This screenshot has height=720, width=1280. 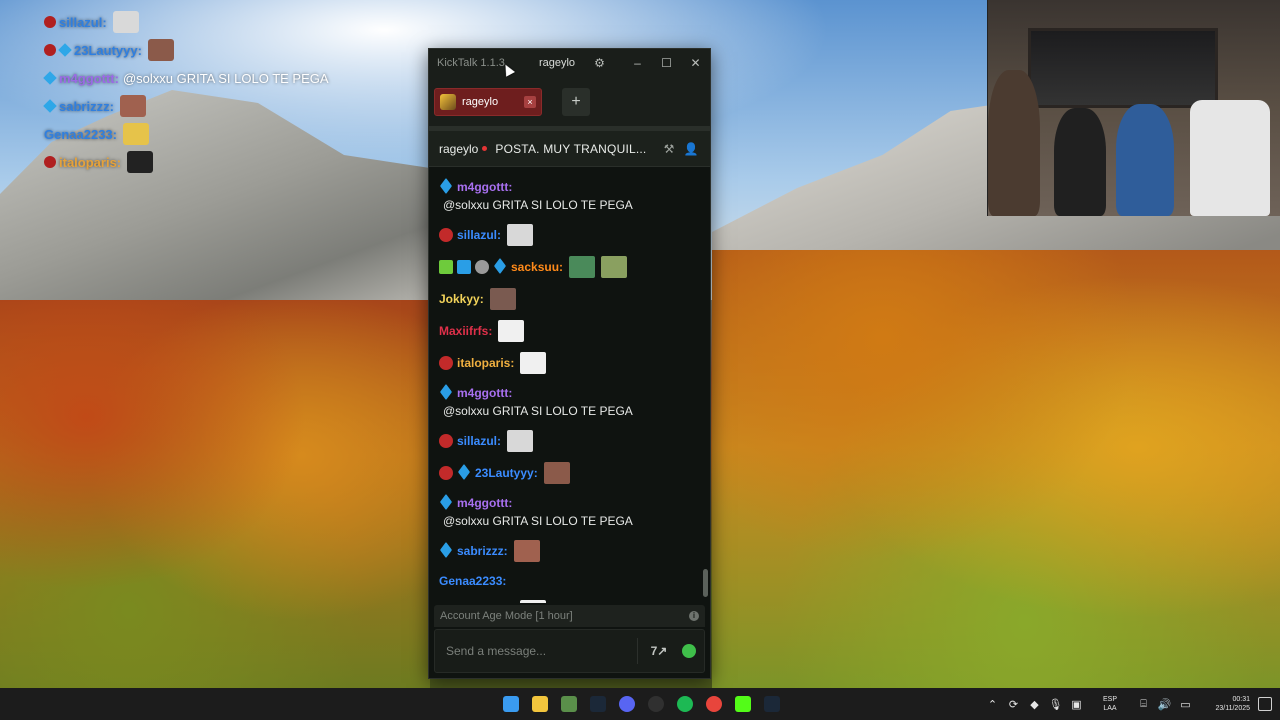 I want to click on chrome-icon, so click(x=713, y=704).